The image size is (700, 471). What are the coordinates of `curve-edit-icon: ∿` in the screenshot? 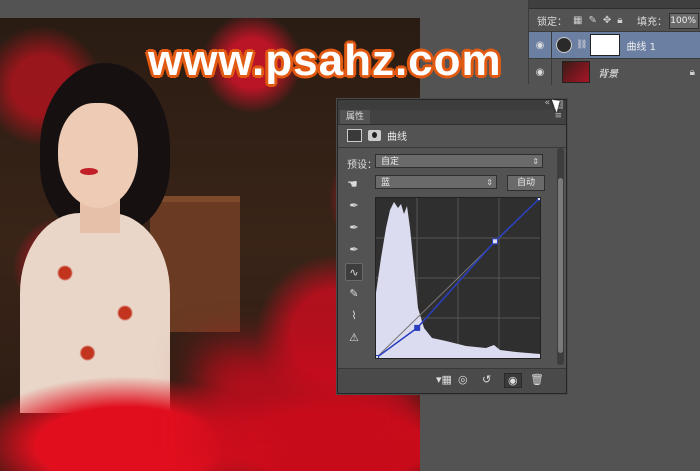 It's located at (354, 272).